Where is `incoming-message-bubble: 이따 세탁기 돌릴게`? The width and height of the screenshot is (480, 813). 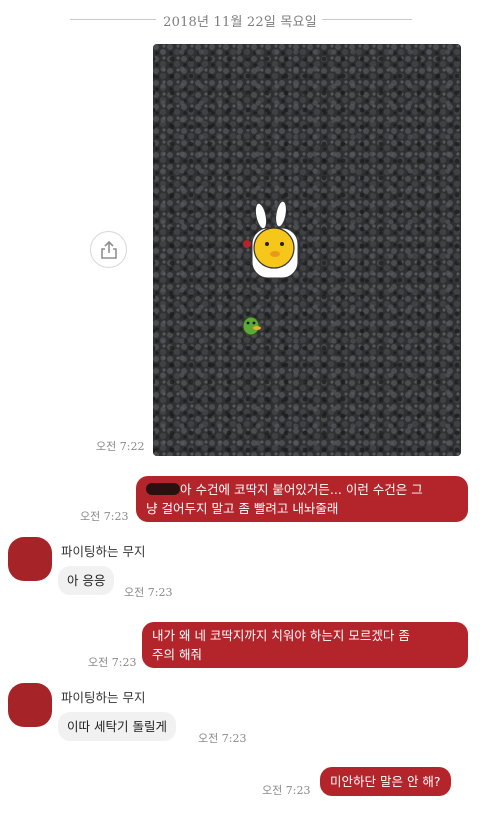 incoming-message-bubble: 이따 세탁기 돌릴게 is located at coordinates (117, 726).